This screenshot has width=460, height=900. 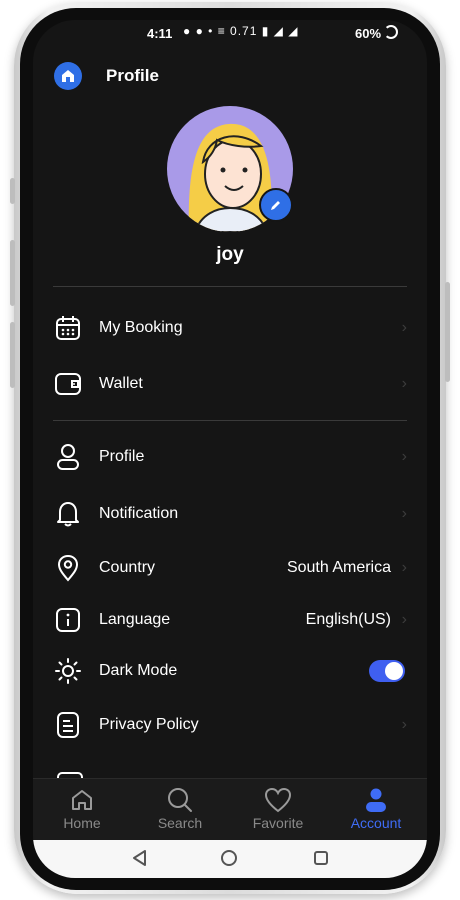 What do you see at coordinates (135, 619) in the screenshot?
I see `menu-item-label: Language` at bounding box center [135, 619].